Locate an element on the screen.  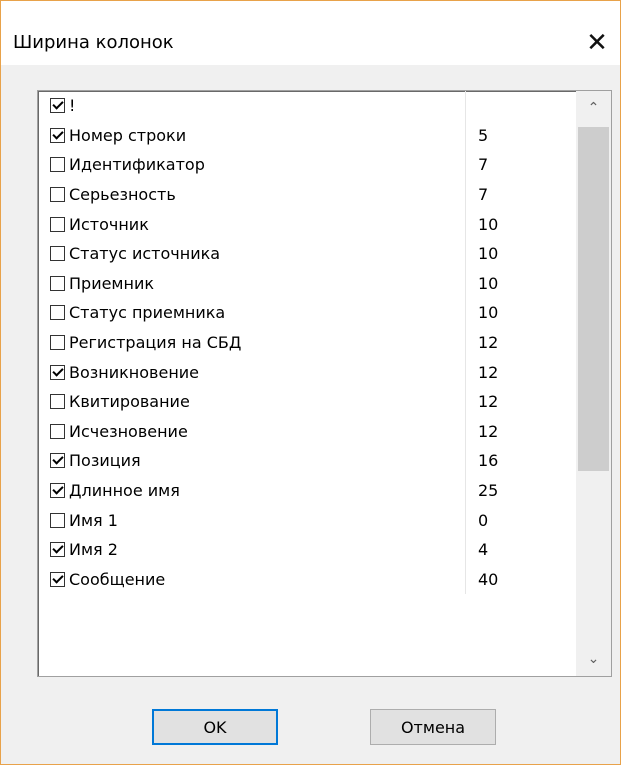
column-width-value: 5 is located at coordinates (483, 136).